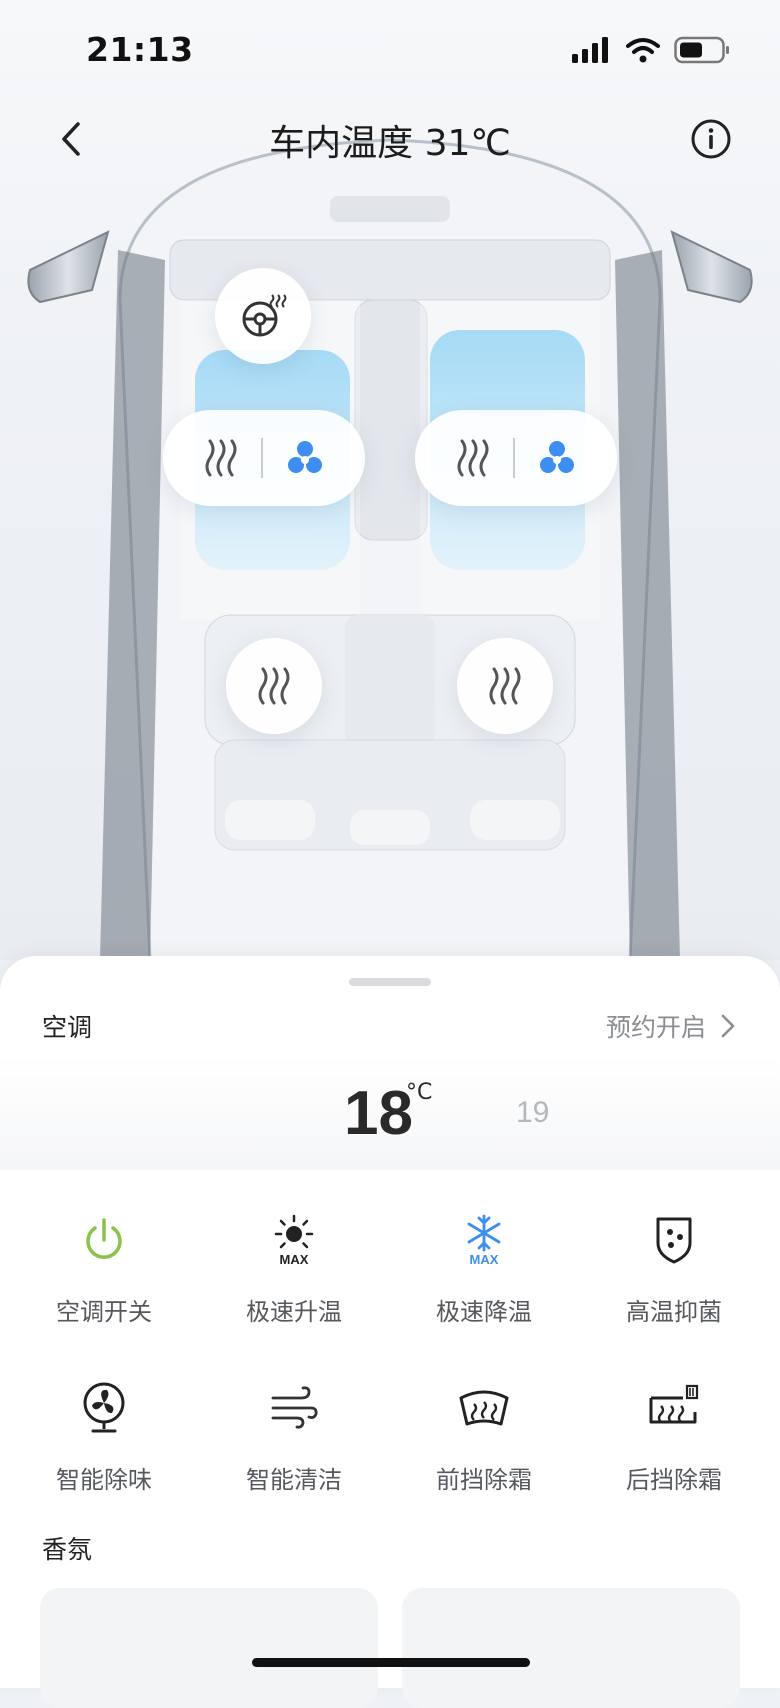 The height and width of the screenshot is (1708, 780). What do you see at coordinates (674, 1280) in the screenshot?
I see `sterilize-button: 高温抑菌` at bounding box center [674, 1280].